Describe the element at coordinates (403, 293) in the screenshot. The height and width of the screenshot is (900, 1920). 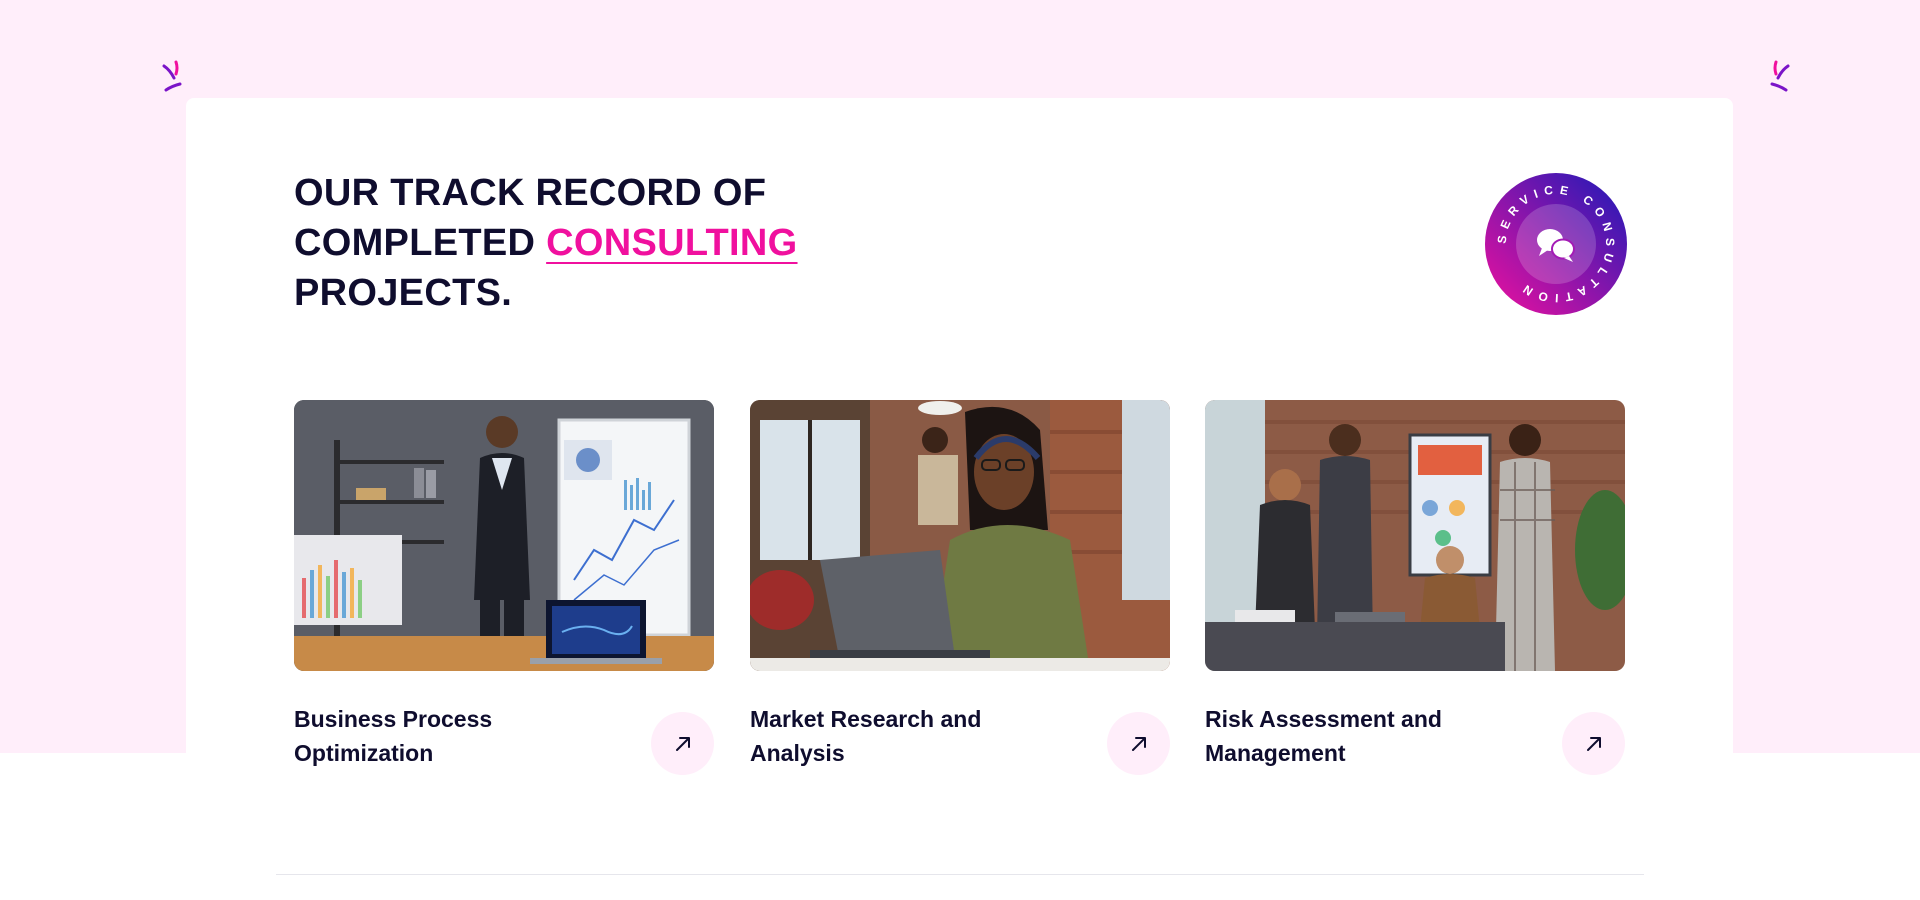
I see `heading-line-3: PROJECTS.` at that location.